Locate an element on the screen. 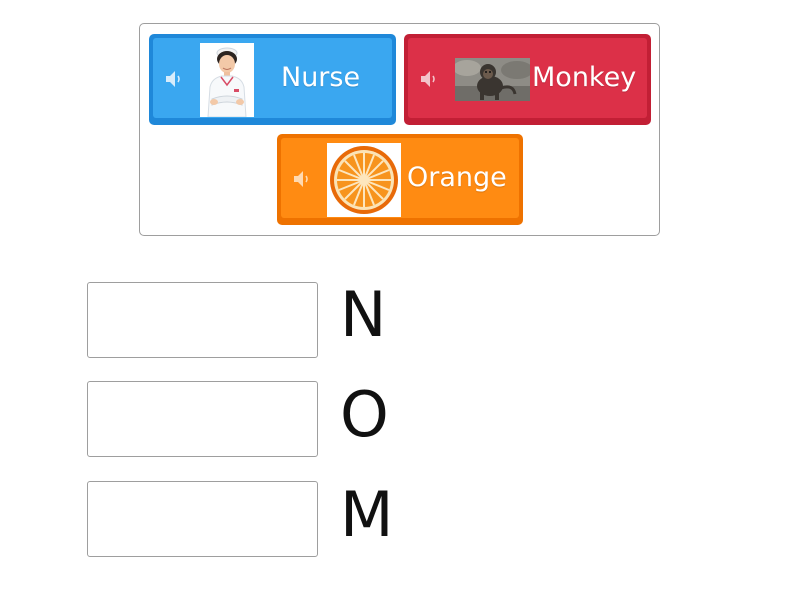  tile-label: Monkey is located at coordinates (584, 77).